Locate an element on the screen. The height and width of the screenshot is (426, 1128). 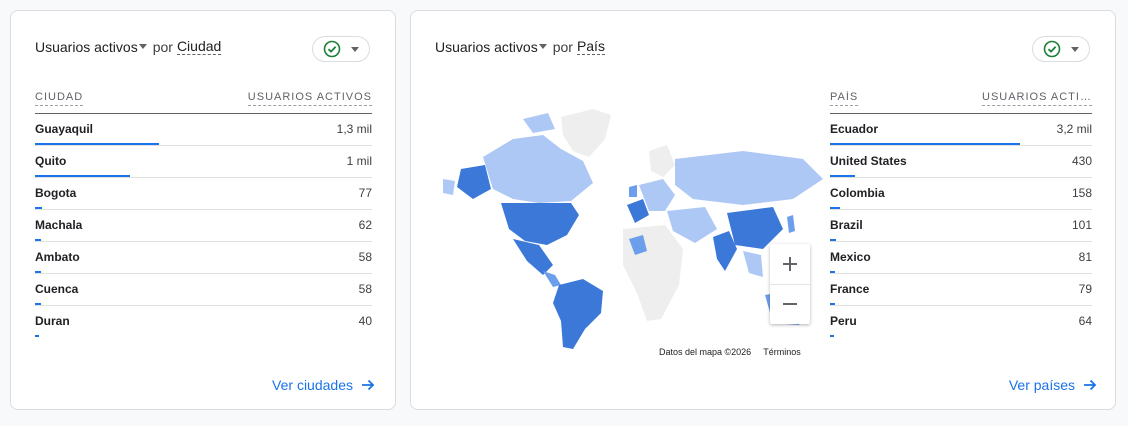
map-region-arctic-islands is located at coordinates (539, 123).